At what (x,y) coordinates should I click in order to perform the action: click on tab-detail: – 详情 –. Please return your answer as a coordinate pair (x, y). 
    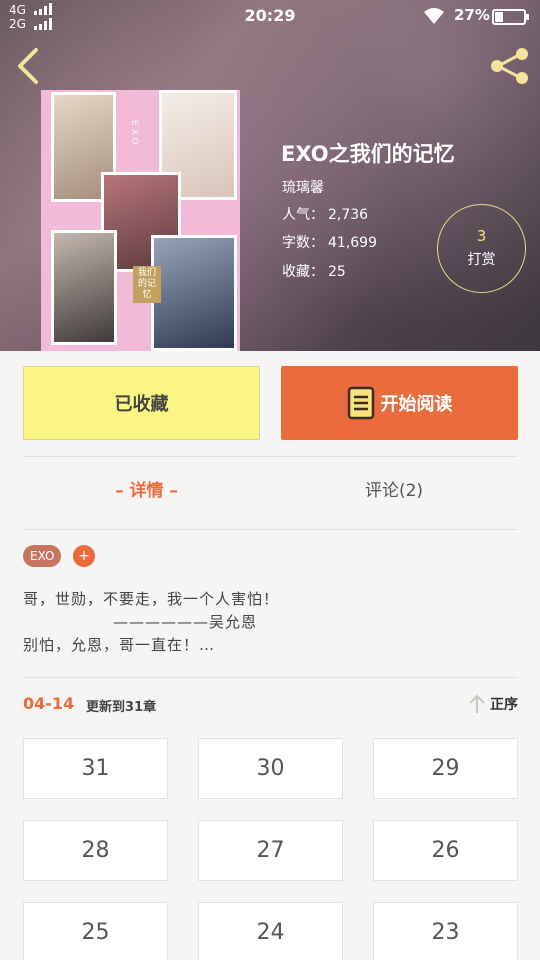
    Looking at the image, I should click on (146, 488).